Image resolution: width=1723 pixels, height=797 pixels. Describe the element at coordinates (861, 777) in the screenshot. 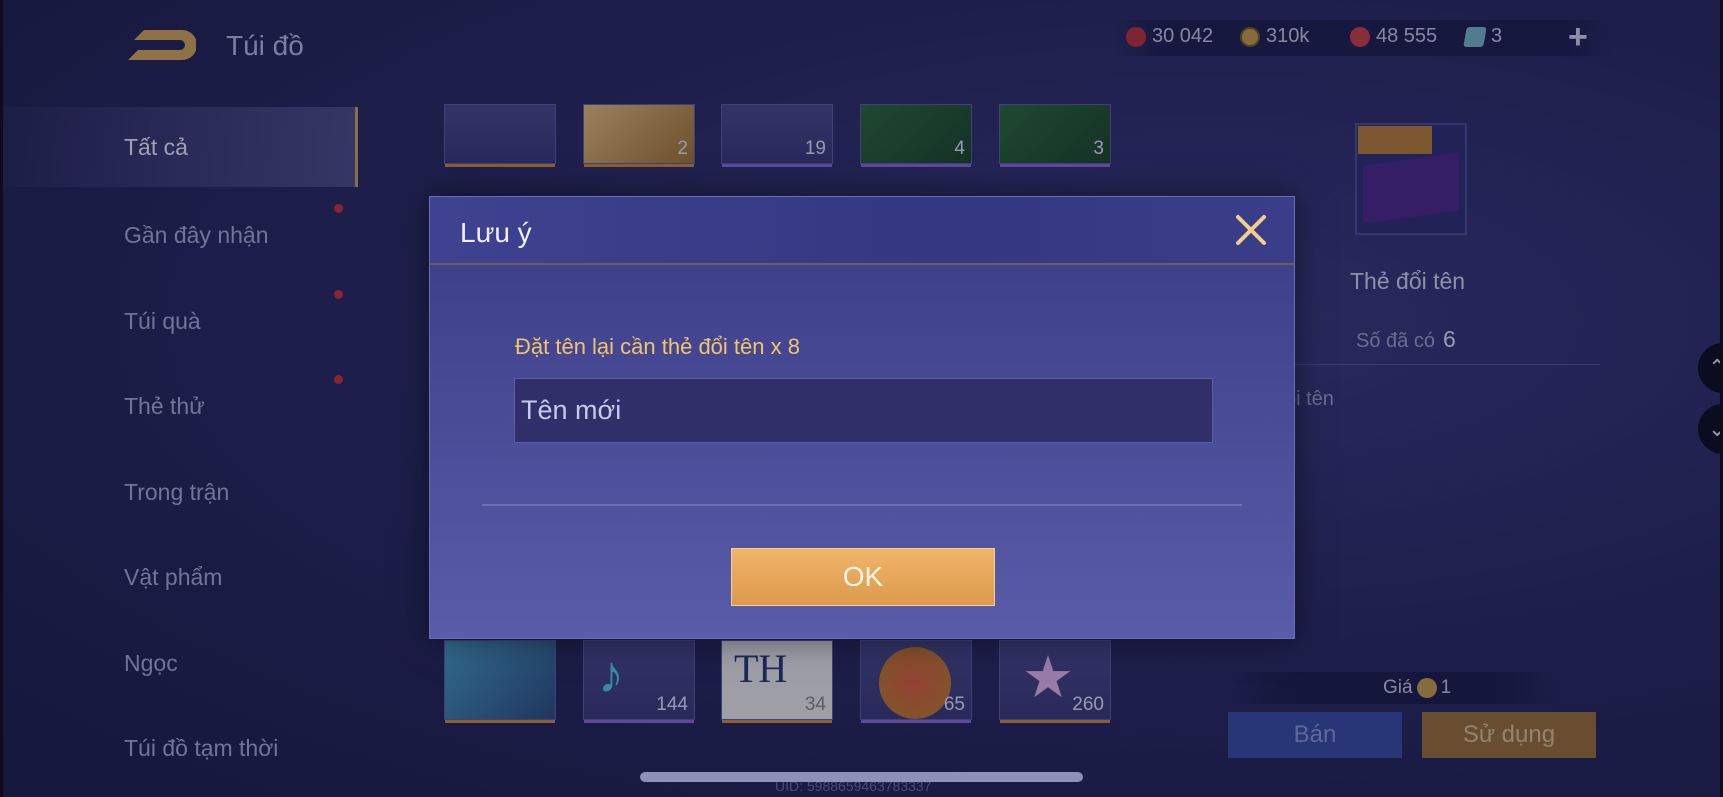

I see `home-indicator` at that location.